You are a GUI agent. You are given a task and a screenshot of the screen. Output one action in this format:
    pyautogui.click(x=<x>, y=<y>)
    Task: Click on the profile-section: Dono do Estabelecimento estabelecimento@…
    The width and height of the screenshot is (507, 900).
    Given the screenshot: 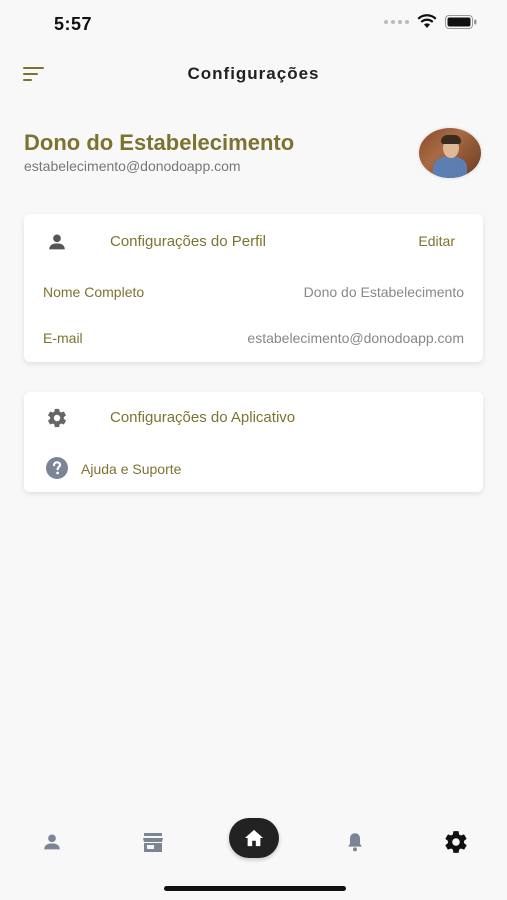 What is the action you would take?
    pyautogui.click(x=253, y=158)
    